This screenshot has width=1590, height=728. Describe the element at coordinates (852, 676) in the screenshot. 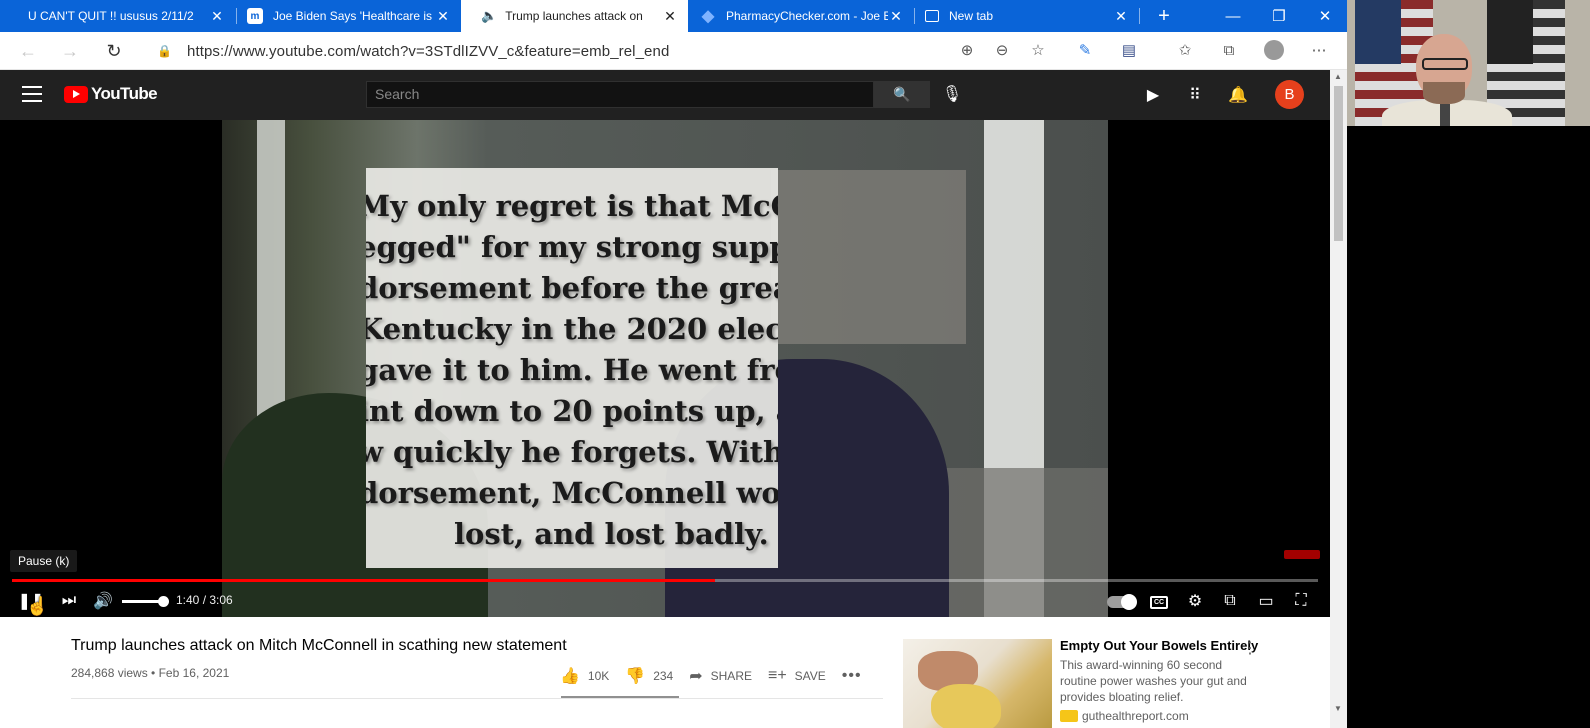

I see `more-actions-icon: •••` at that location.